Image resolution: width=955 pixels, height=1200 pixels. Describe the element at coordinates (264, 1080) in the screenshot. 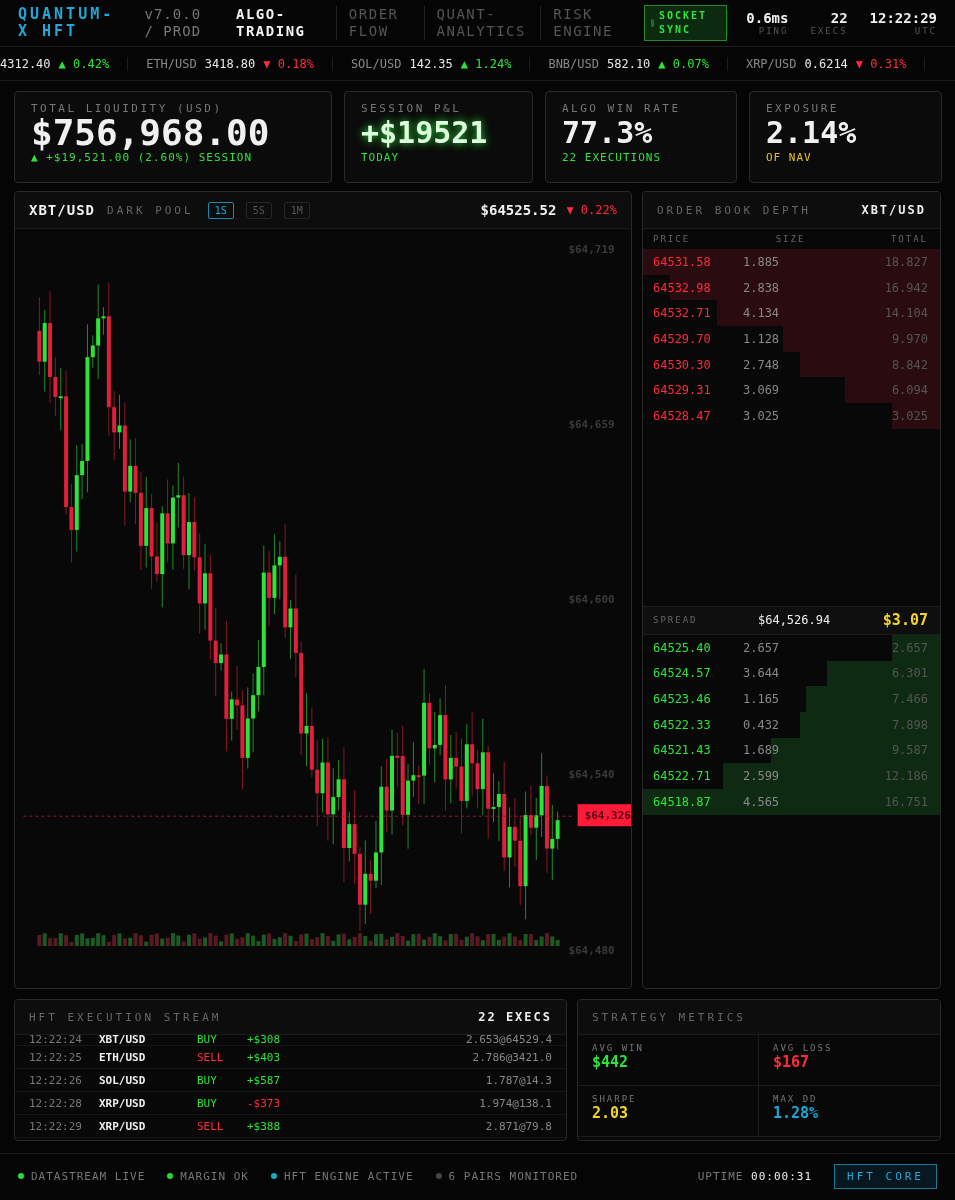

I see `exec-pnl: +$587` at that location.